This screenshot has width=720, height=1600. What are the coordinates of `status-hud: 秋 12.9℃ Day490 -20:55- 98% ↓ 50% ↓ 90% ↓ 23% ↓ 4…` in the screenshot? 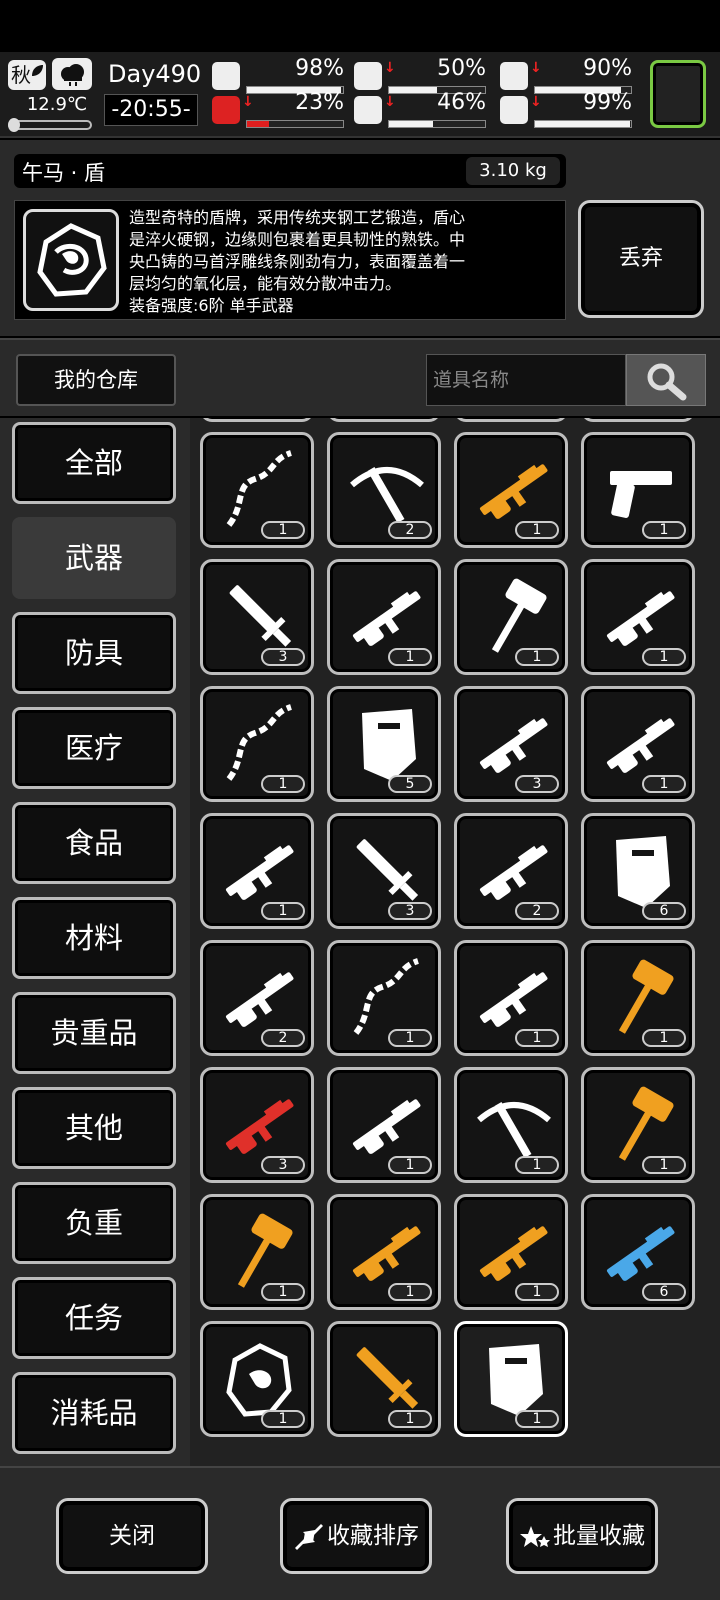 It's located at (360, 95).